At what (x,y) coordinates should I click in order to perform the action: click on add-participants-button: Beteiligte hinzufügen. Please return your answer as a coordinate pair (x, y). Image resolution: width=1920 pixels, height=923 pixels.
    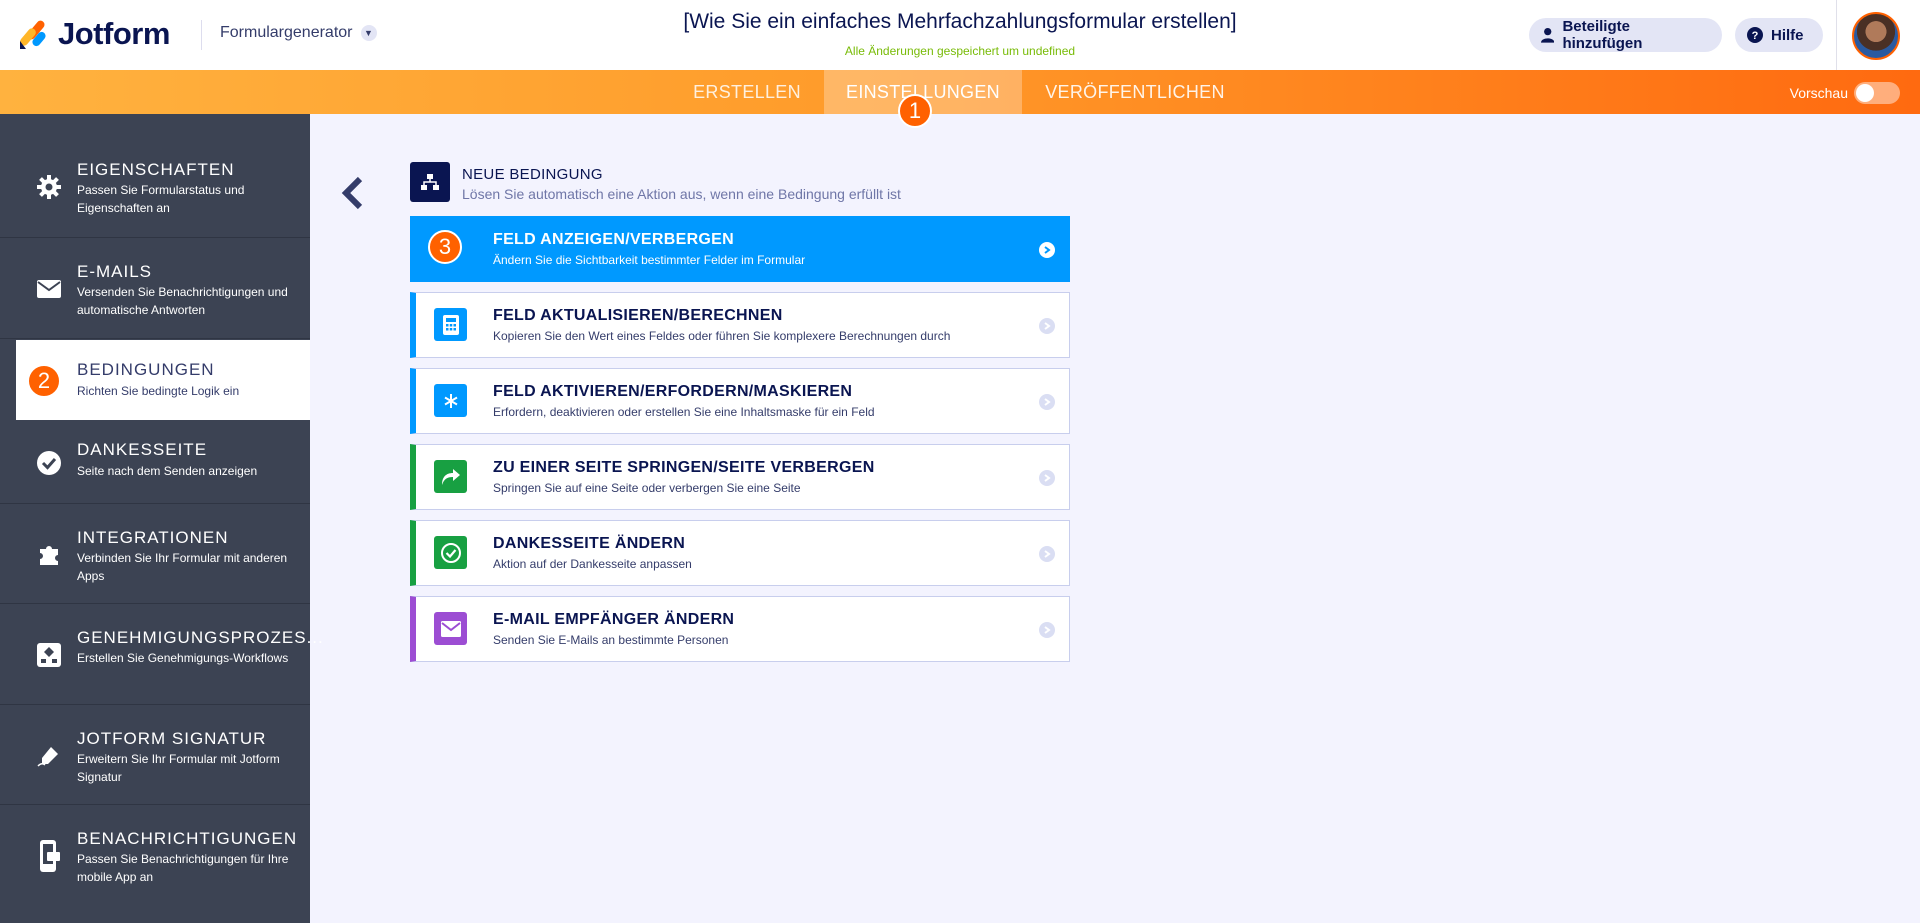
    Looking at the image, I should click on (1625, 35).